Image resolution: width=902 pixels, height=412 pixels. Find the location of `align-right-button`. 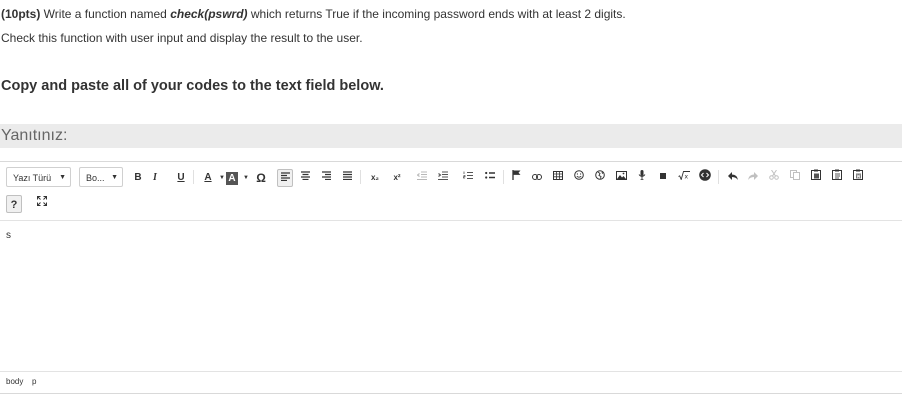

align-right-button is located at coordinates (326, 178).